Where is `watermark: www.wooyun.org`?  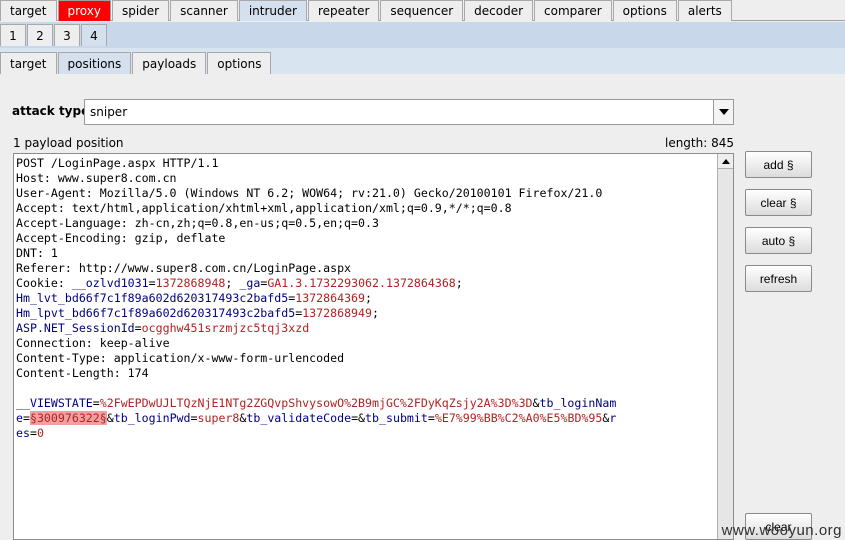 watermark: www.wooyun.org is located at coordinates (781, 530).